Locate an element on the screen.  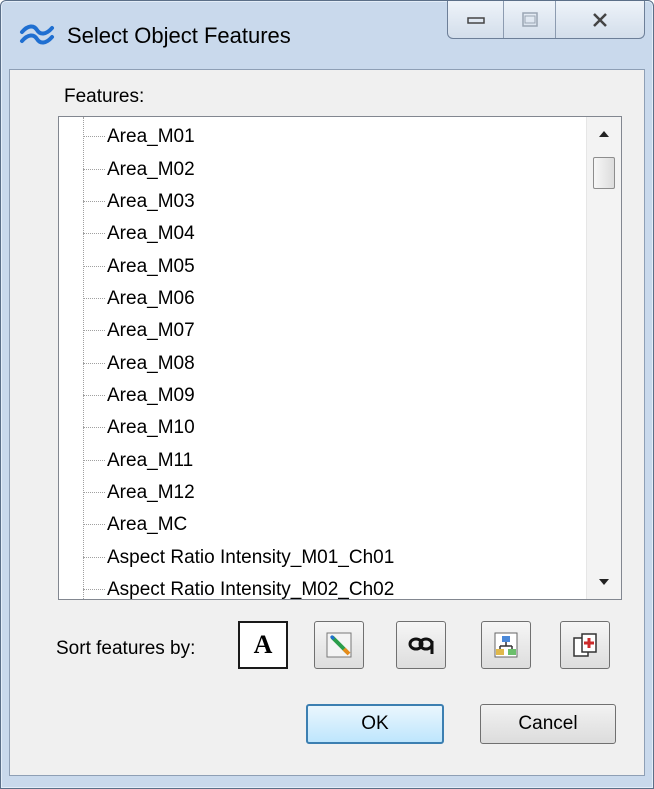
scroll-down-button is located at coordinates (604, 582).